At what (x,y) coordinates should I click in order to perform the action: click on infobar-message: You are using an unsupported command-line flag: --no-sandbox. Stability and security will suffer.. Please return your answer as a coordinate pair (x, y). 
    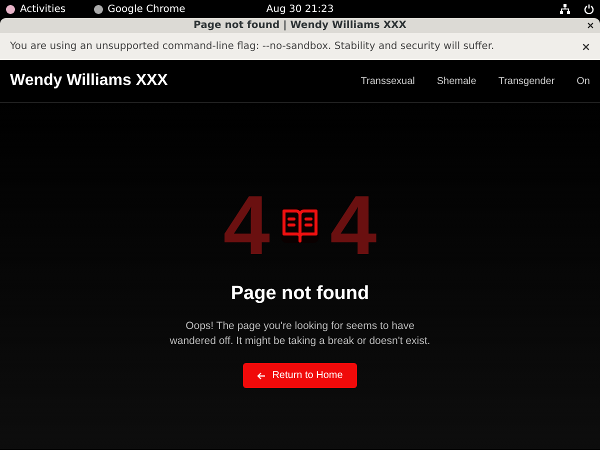
    Looking at the image, I should click on (252, 46).